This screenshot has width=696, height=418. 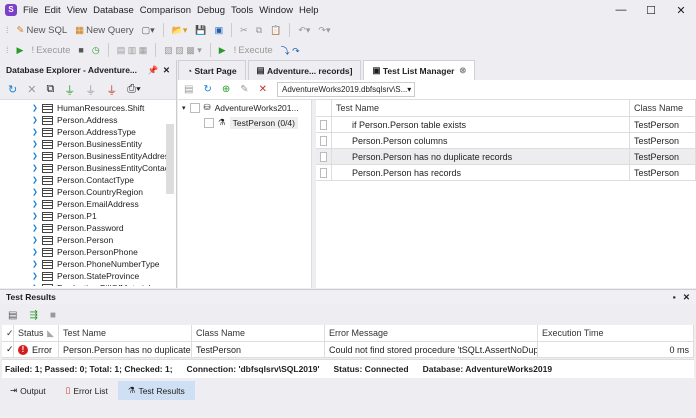 What do you see at coordinates (304, 30) in the screenshot?
I see `undo-icon: ↶▾` at bounding box center [304, 30].